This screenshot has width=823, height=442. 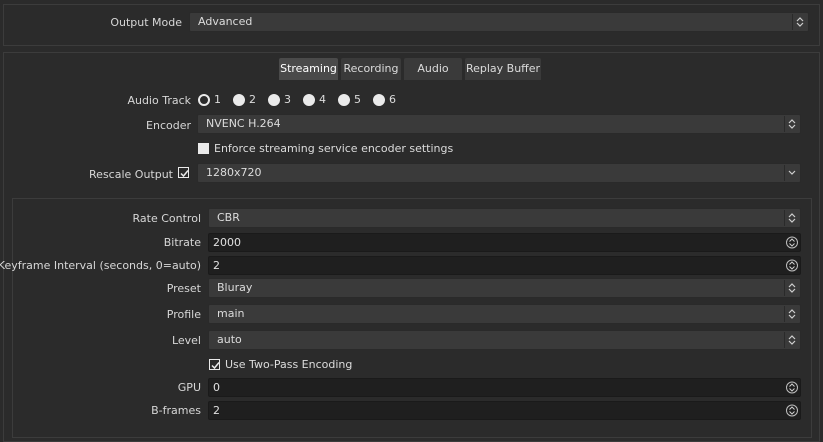 What do you see at coordinates (504, 340) in the screenshot?
I see `level-select: auto` at bounding box center [504, 340].